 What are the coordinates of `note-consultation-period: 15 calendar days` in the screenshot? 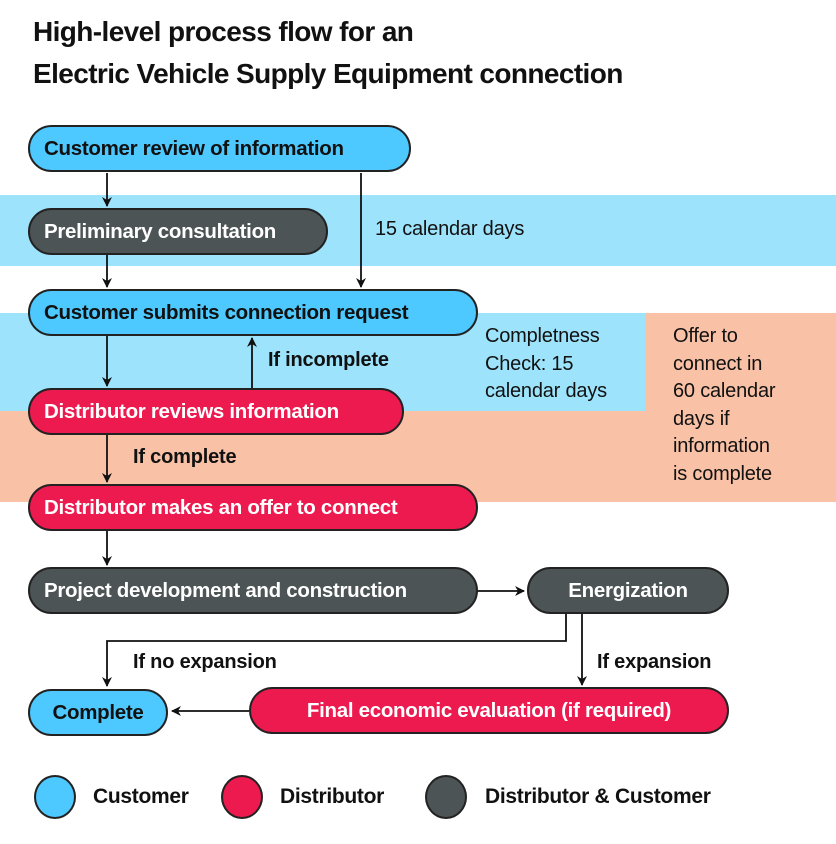 It's located at (450, 229).